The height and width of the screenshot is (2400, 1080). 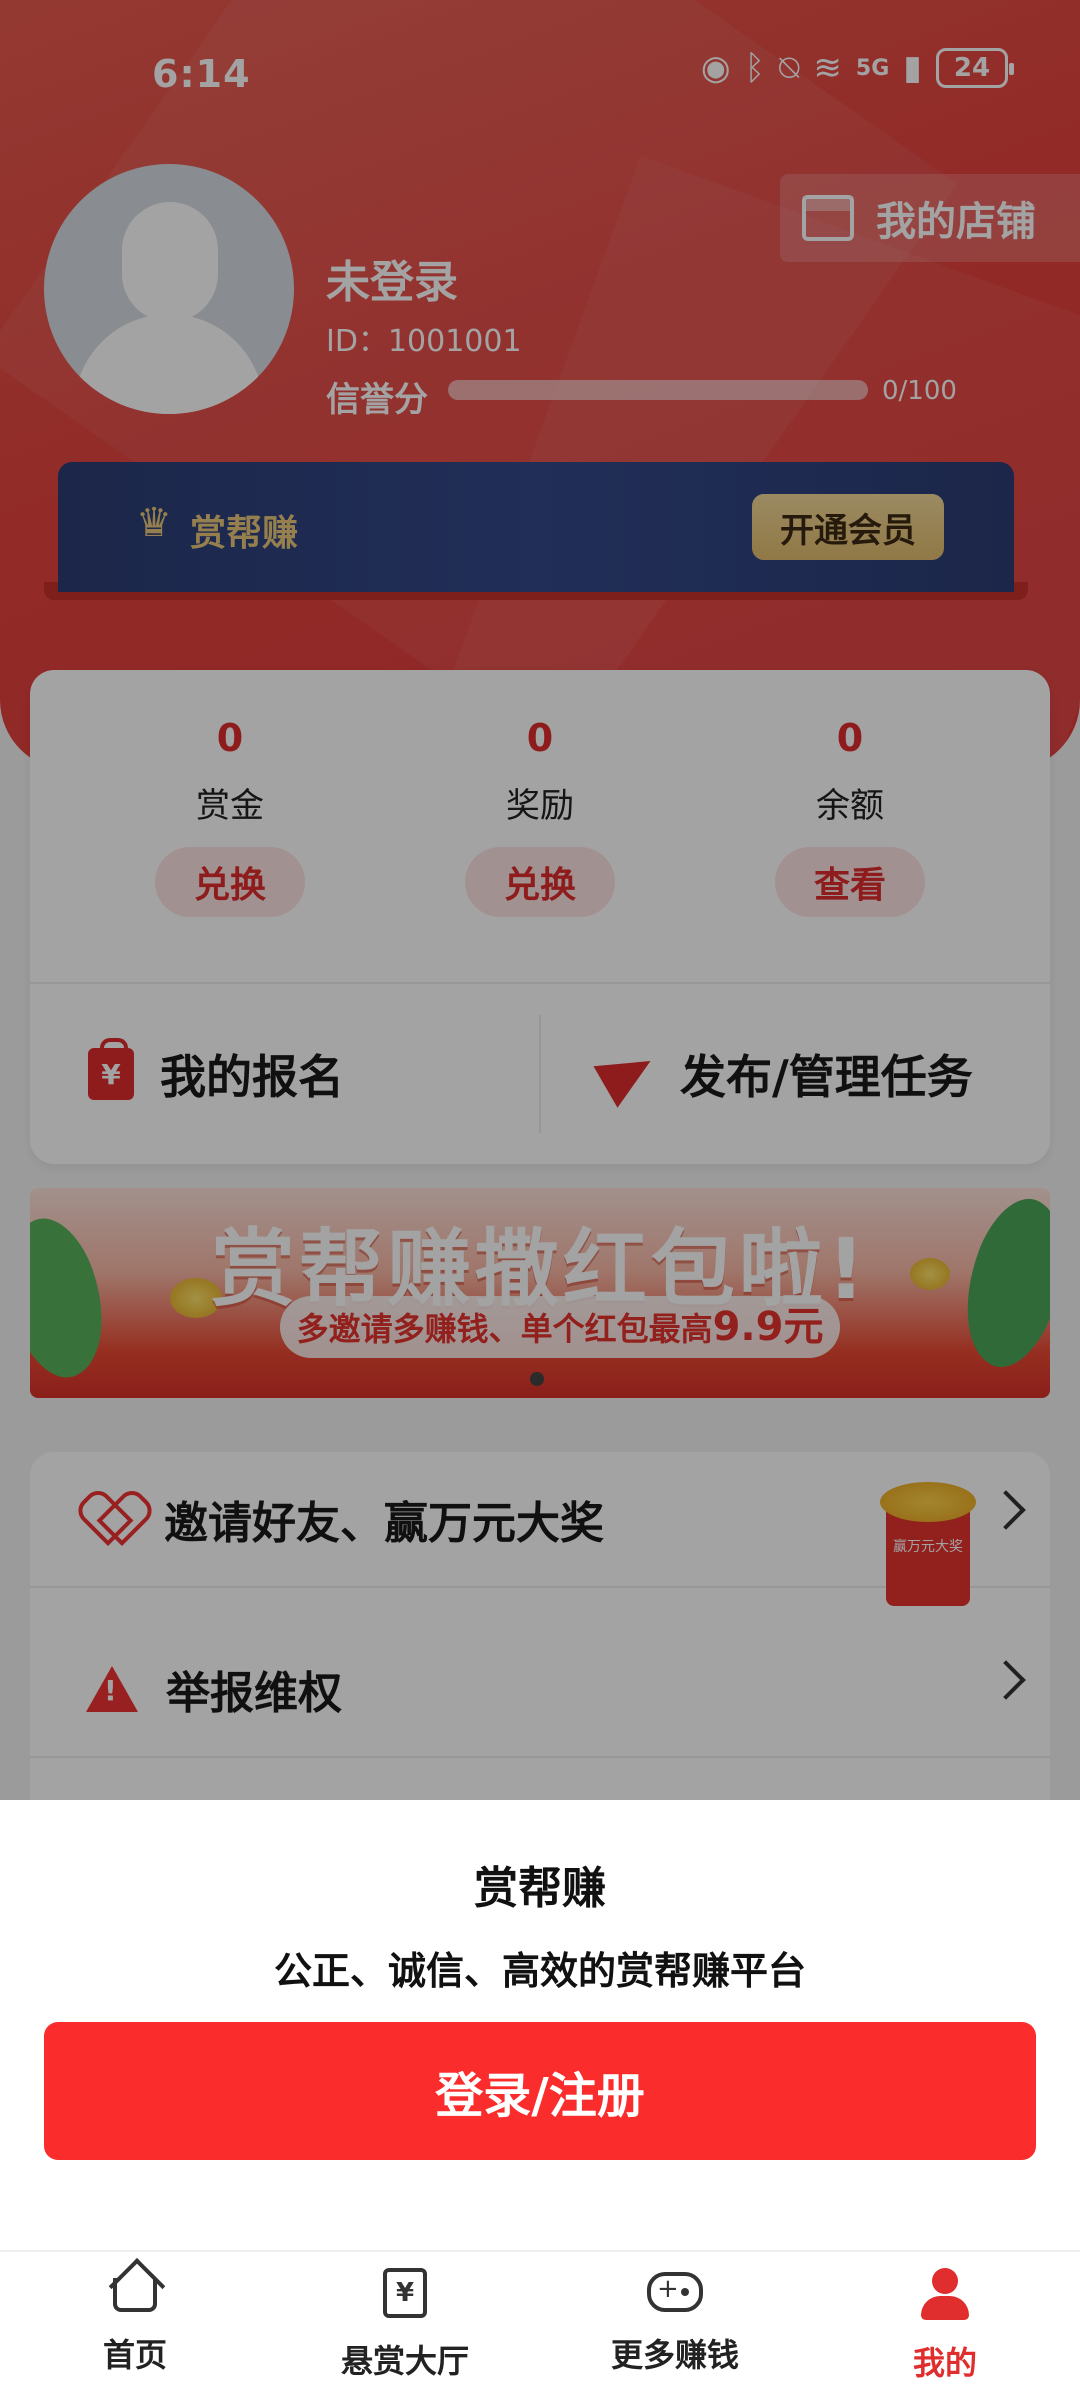 I want to click on gamepad-icon, so click(x=675, y=2292).